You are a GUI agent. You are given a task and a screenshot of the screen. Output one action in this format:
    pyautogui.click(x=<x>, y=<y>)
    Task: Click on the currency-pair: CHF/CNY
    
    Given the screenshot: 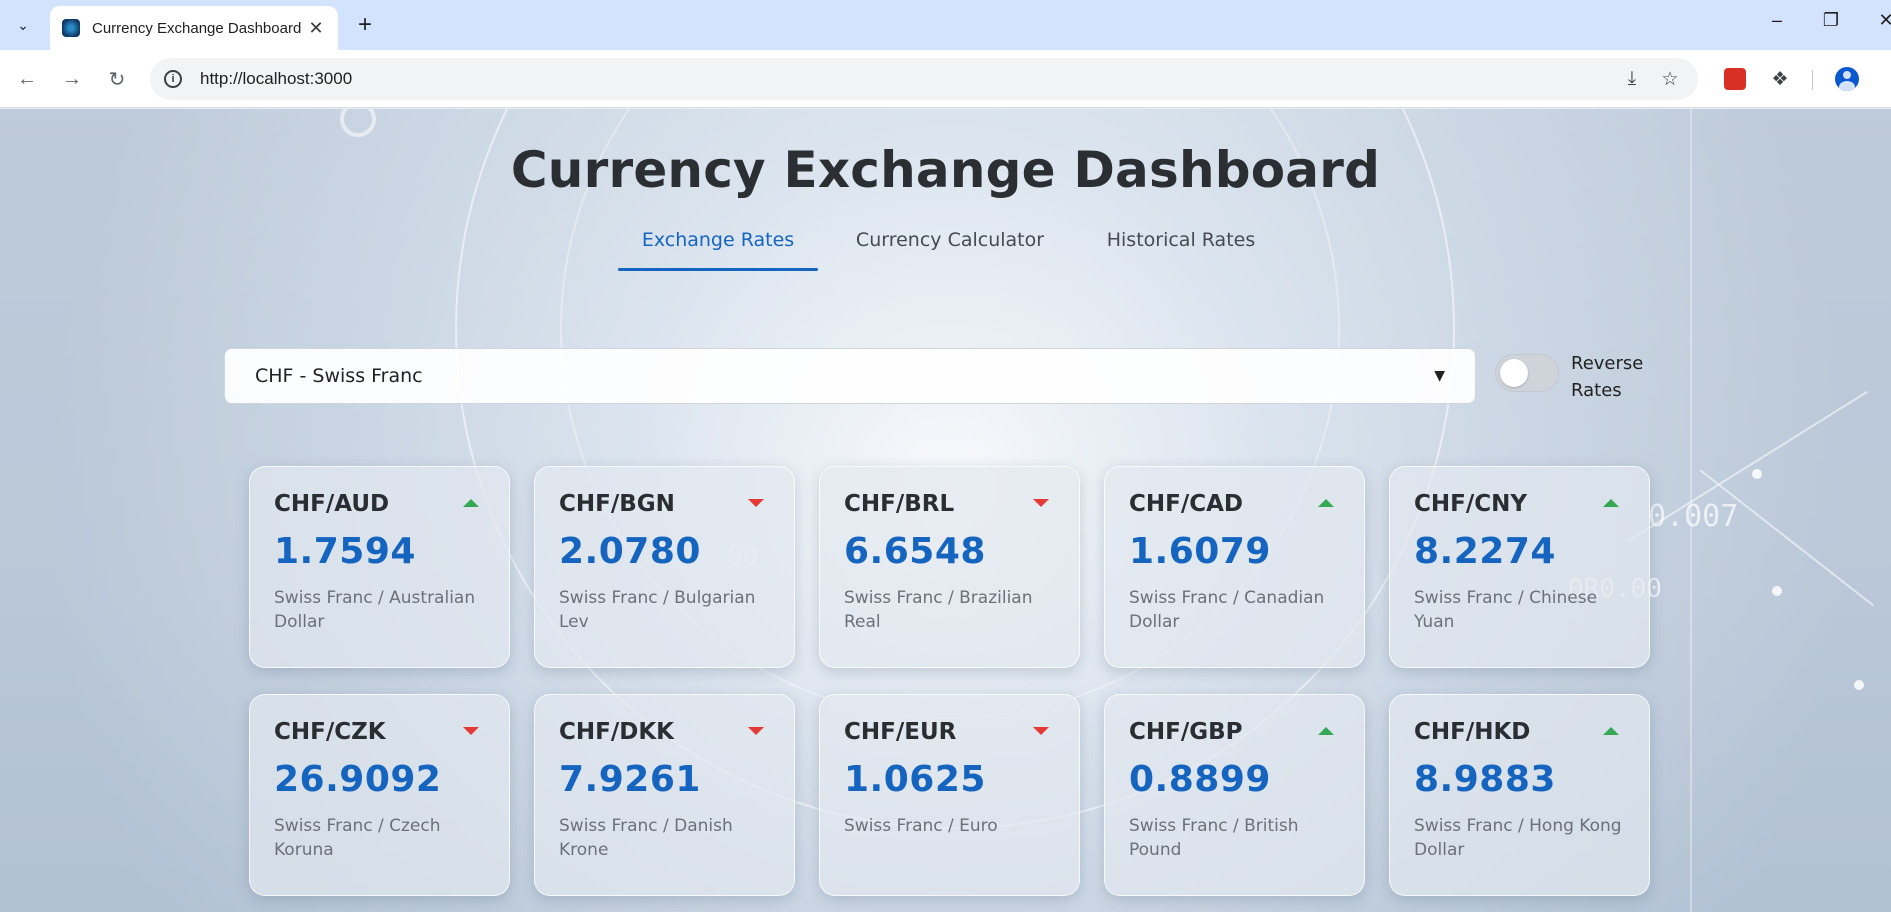 What is the action you would take?
    pyautogui.click(x=1471, y=504)
    